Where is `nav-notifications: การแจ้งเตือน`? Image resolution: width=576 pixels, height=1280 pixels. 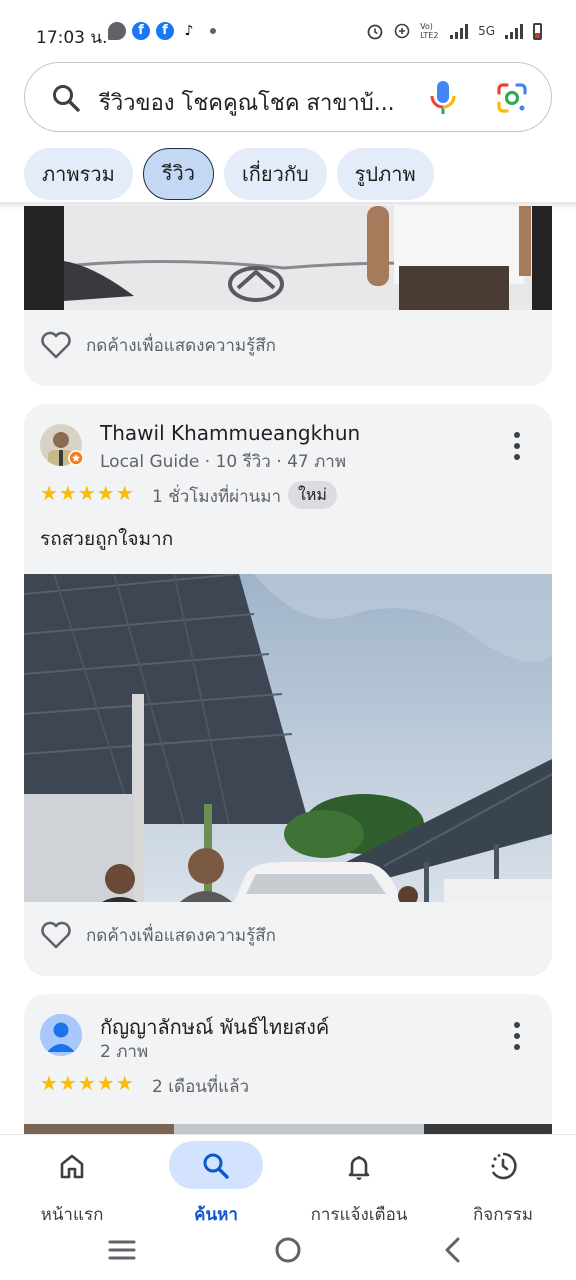 nav-notifications: การแจ้งเตือน is located at coordinates (359, 1186).